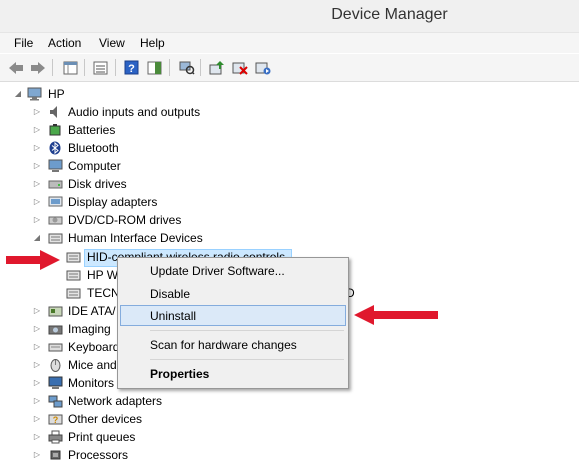 This screenshot has height=469, width=579. What do you see at coordinates (135, 238) in the screenshot?
I see `tree-item-label: Human Interface Devices` at bounding box center [135, 238].